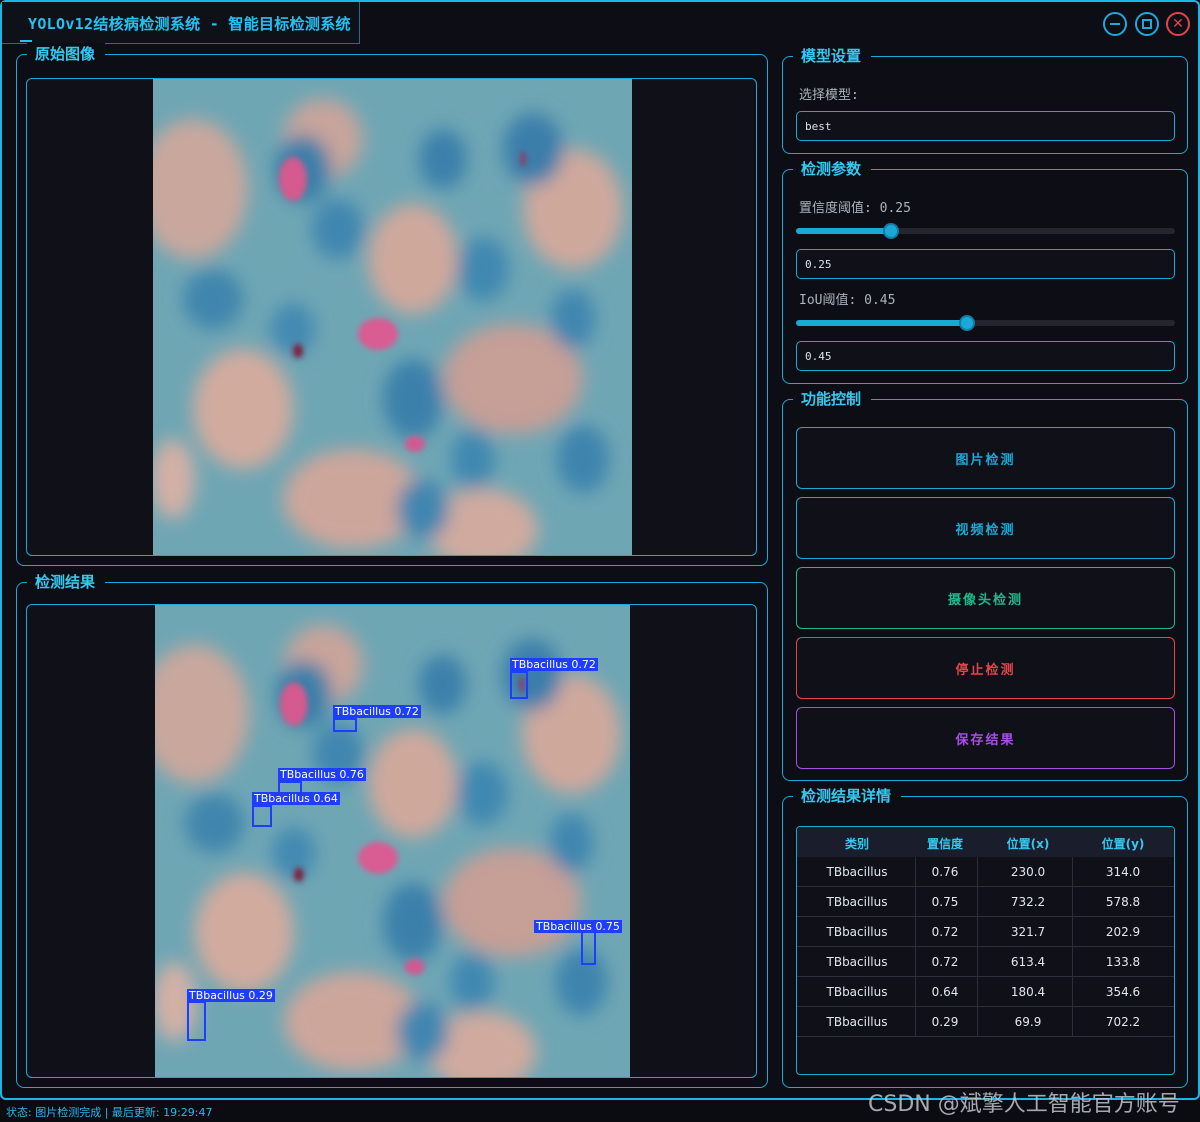 The image size is (1200, 1122). Describe the element at coordinates (855, 208) in the screenshot. I see `confidence-label: 置信度阈值: 0.25` at that location.